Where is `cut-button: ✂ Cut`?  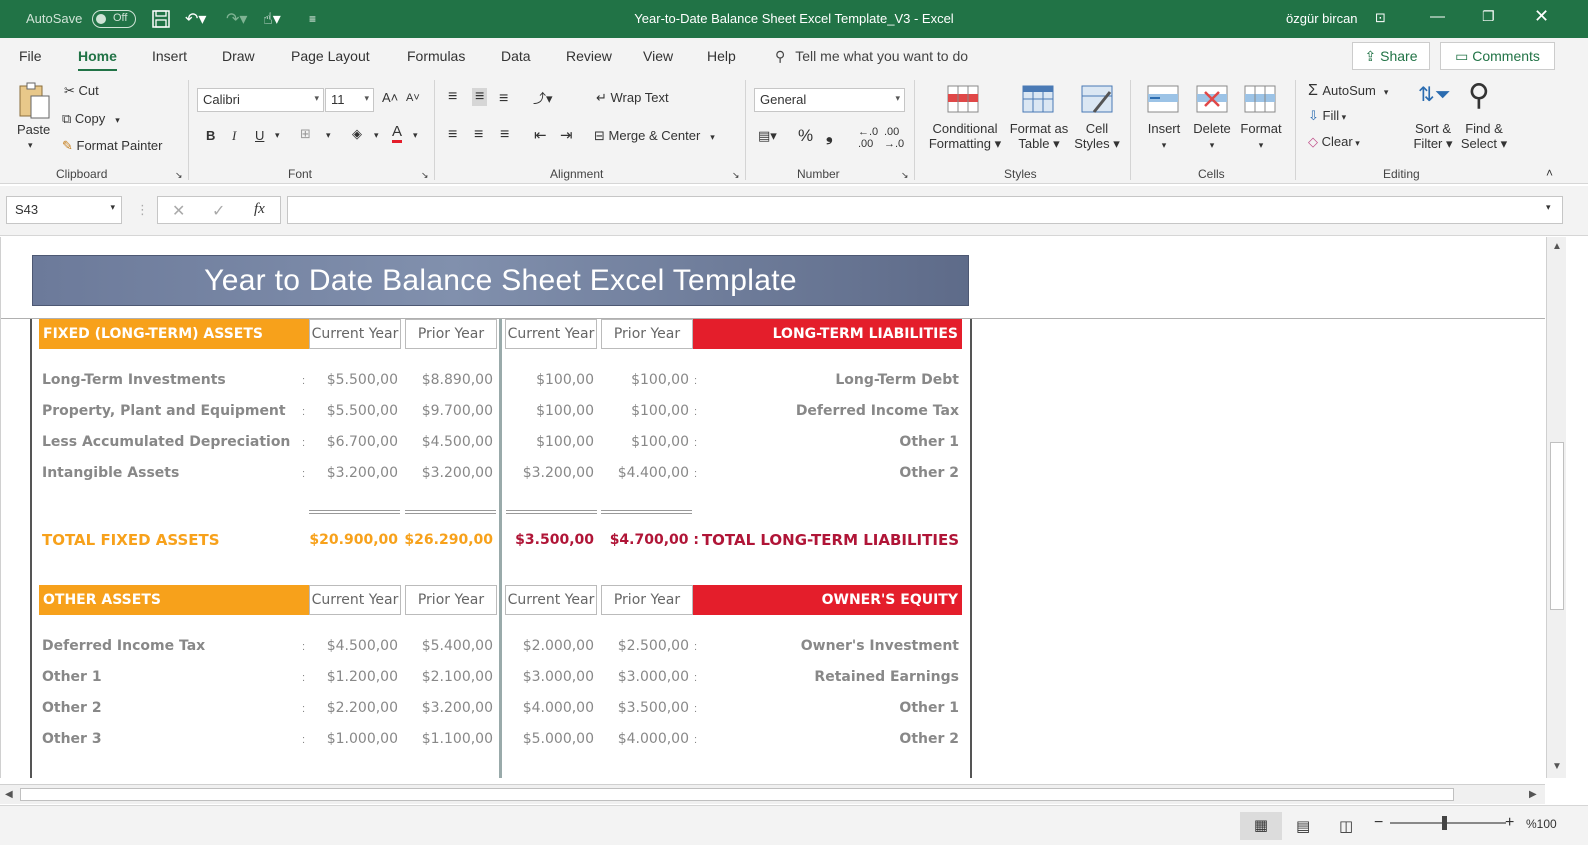
cut-button: ✂ Cut is located at coordinates (81, 91).